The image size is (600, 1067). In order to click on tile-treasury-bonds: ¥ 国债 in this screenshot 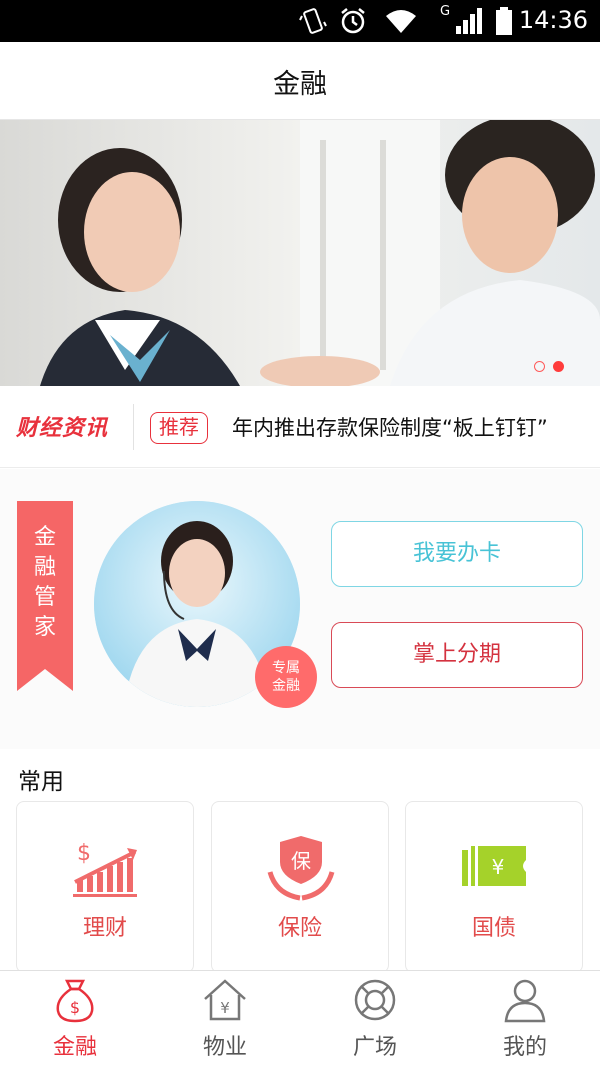, I will do `click(494, 887)`.